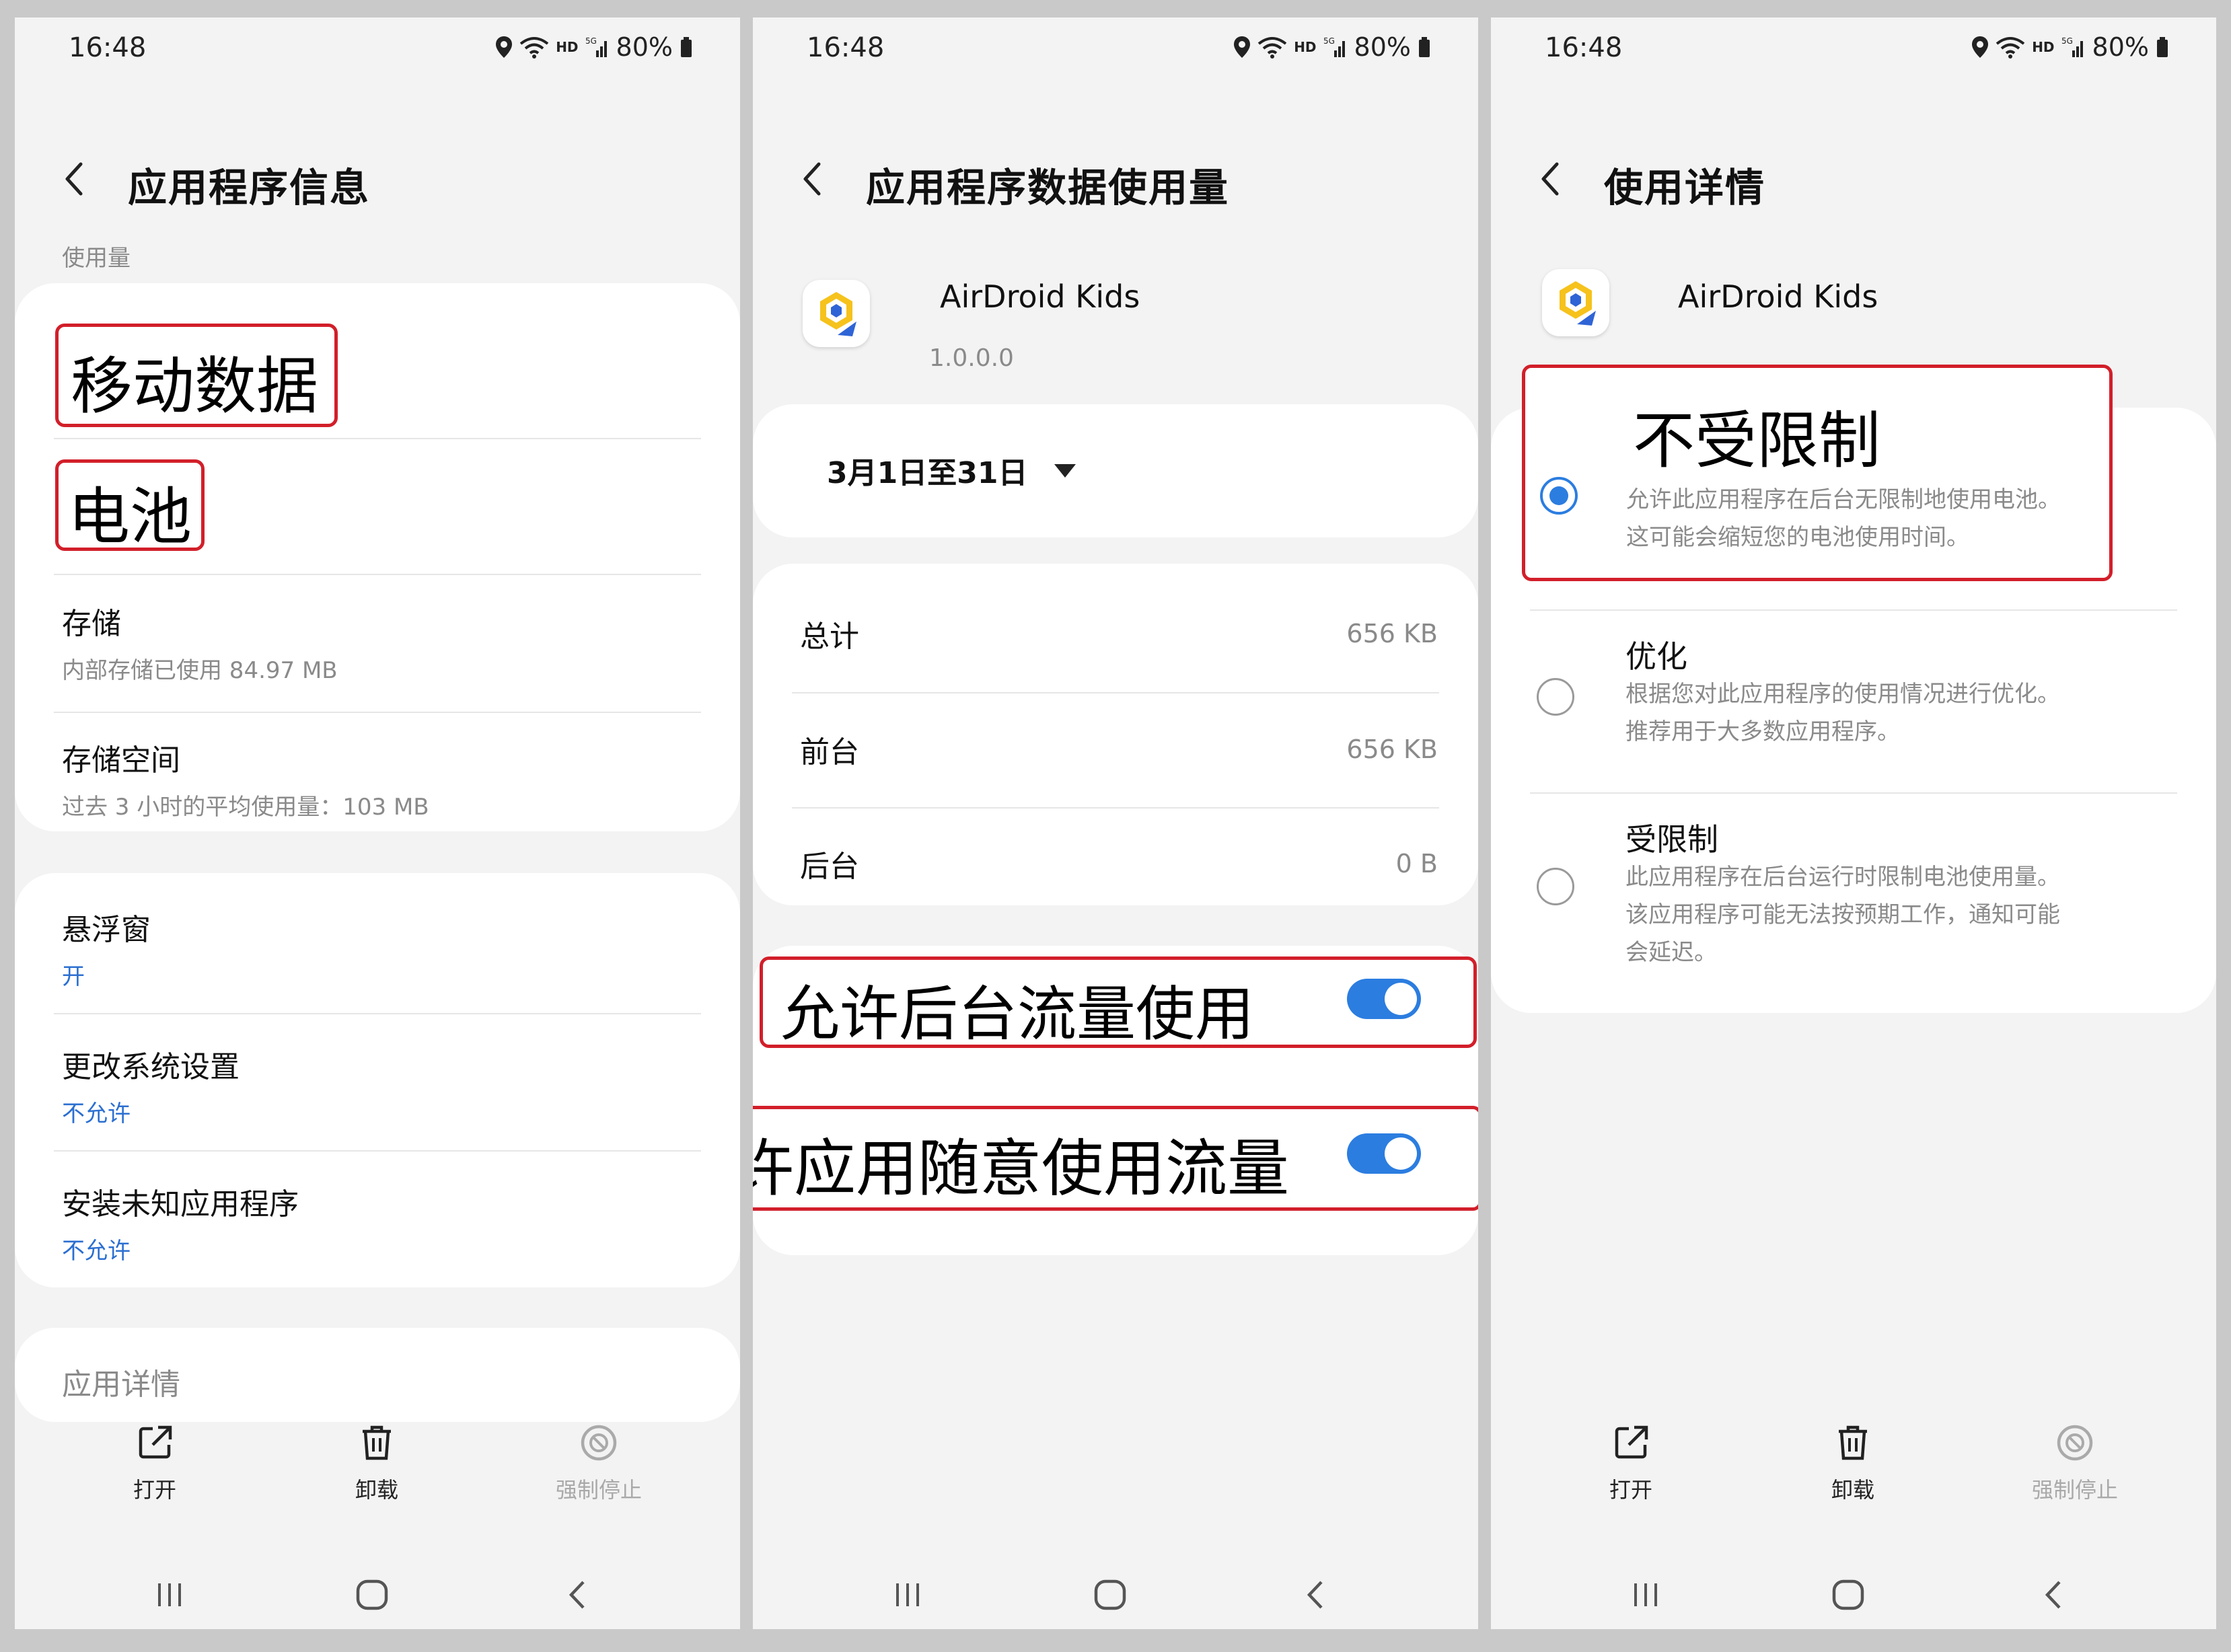 The height and width of the screenshot is (1652, 2231). I want to click on optimized-radio, so click(1556, 697).